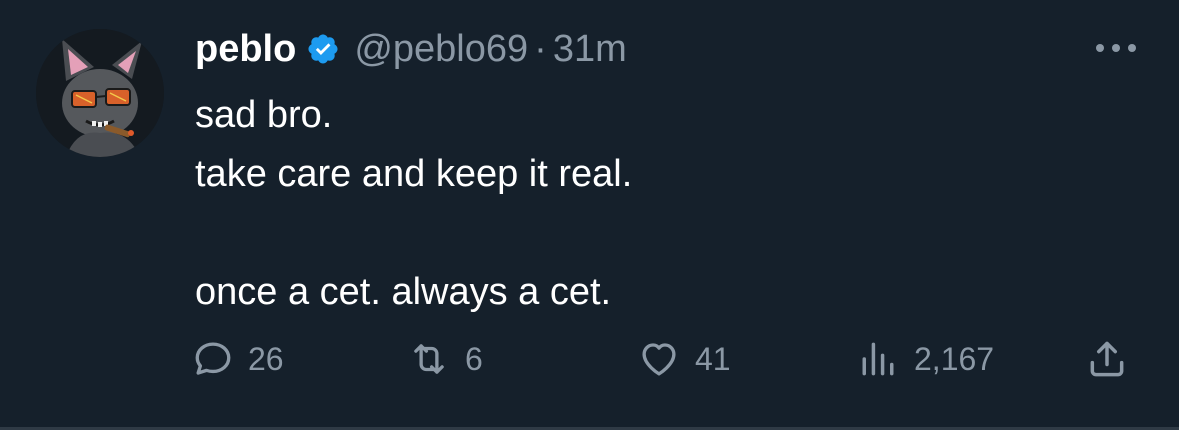 The image size is (1179, 430). Describe the element at coordinates (1116, 48) in the screenshot. I see `more-dots-icon` at that location.